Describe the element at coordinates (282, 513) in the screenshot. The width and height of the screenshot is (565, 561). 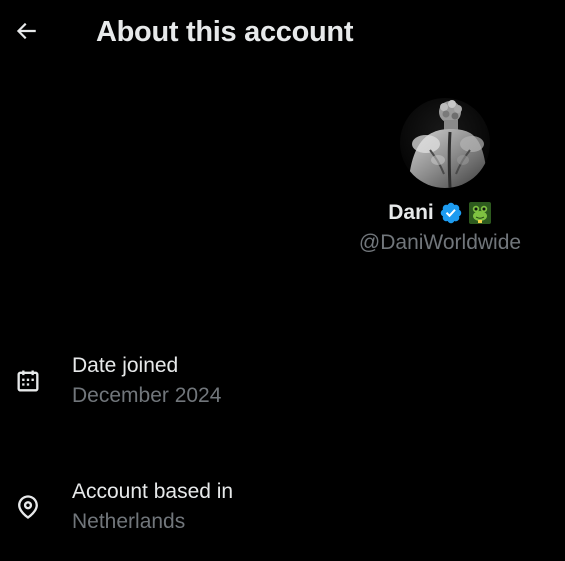
I see `account-location-row: Account based in Netherlands` at that location.